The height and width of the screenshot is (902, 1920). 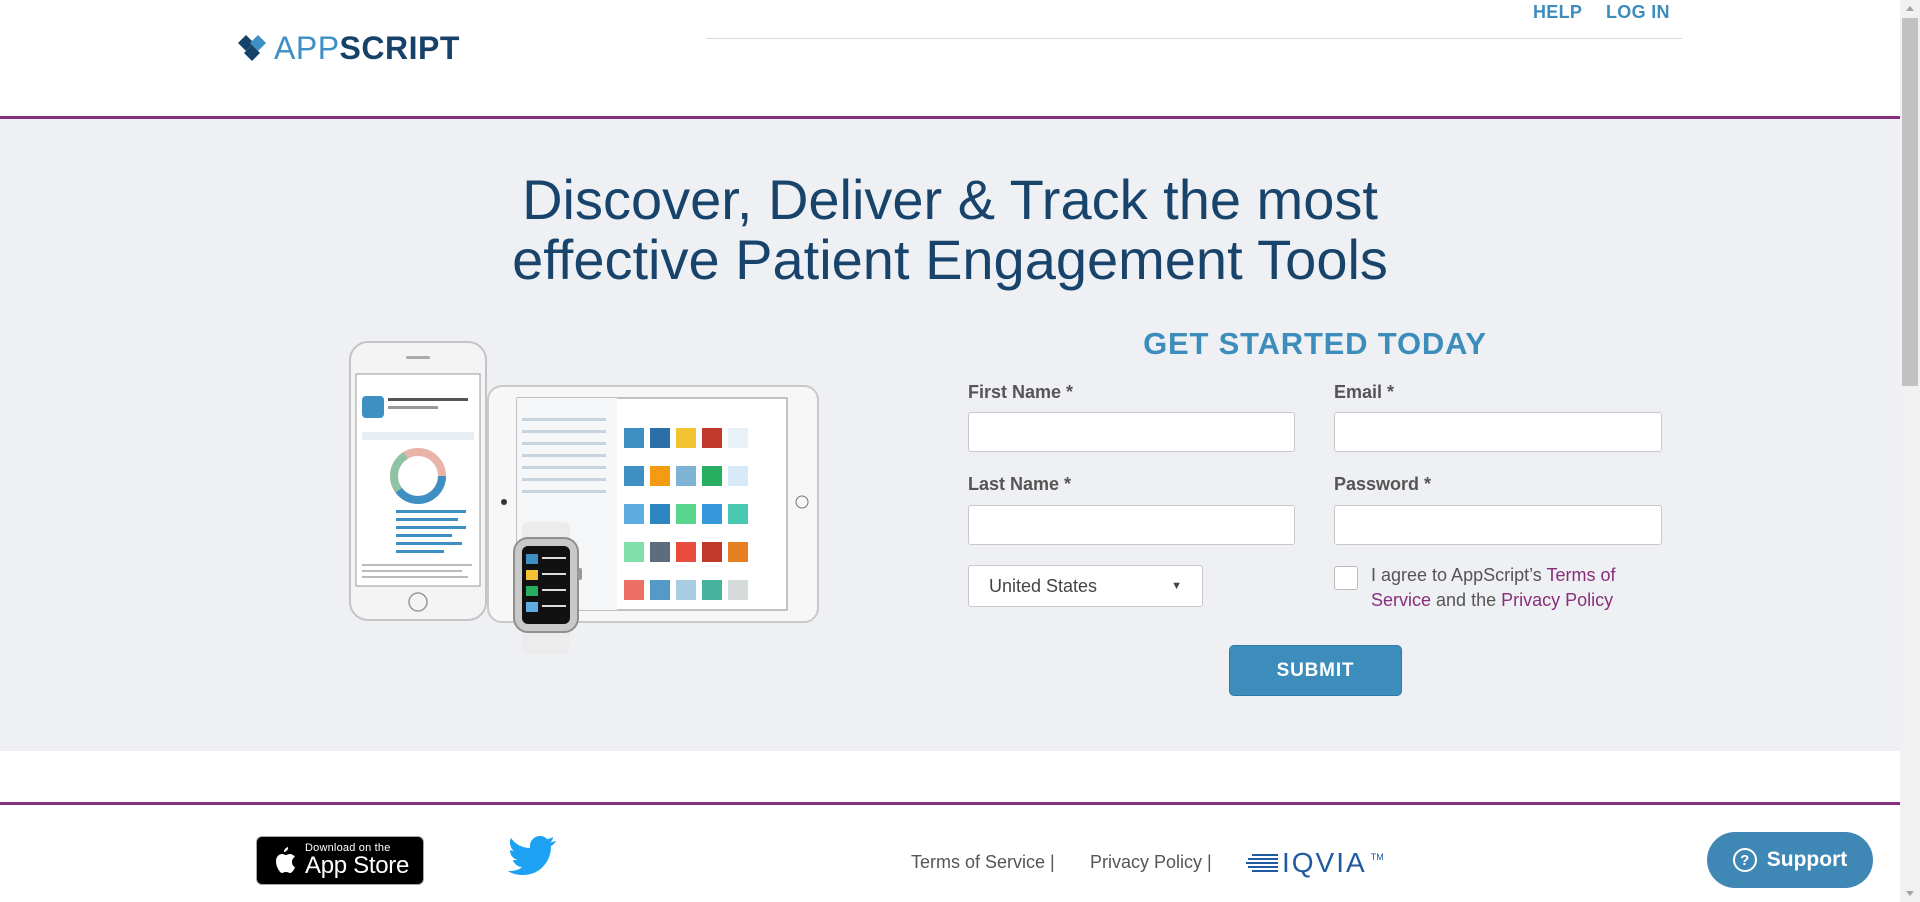 I want to click on header-divider, so click(x=1194, y=38).